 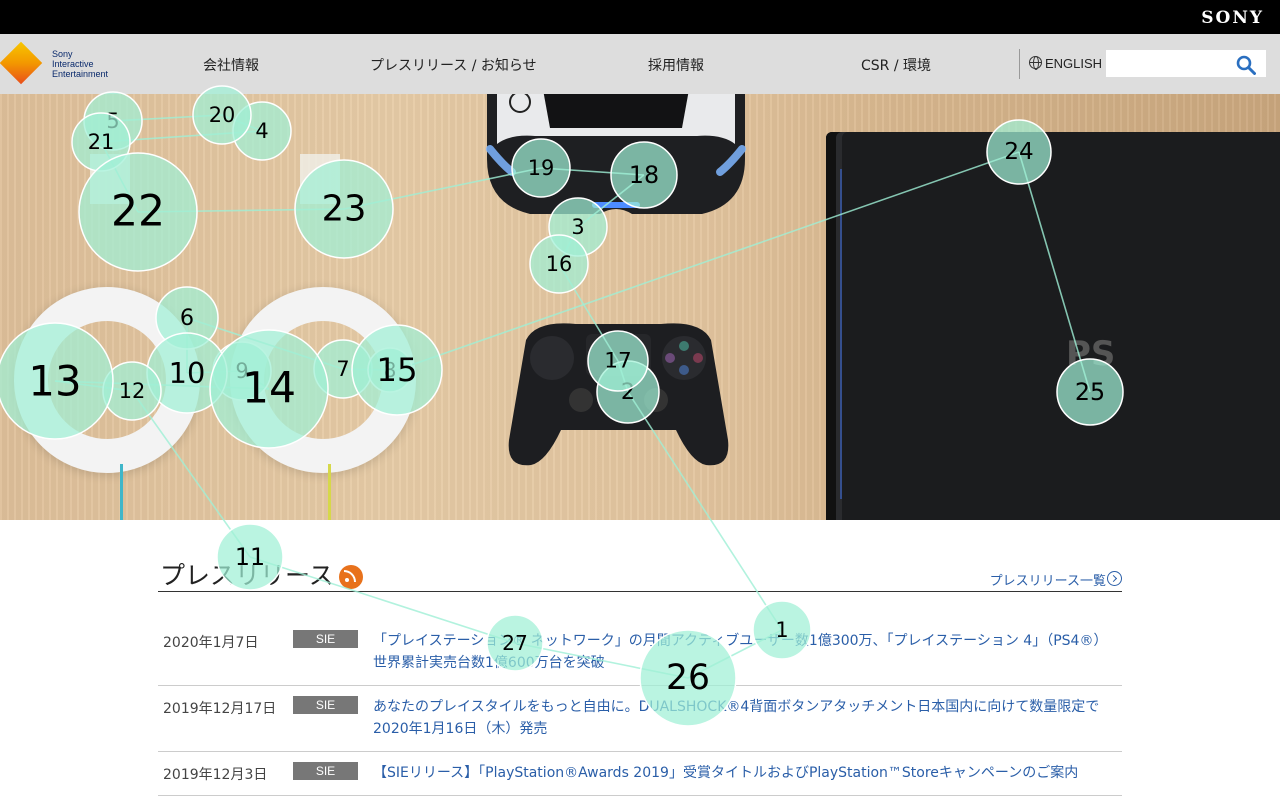 What do you see at coordinates (80, 64) in the screenshot?
I see `sie-logo-text: Sony Interactive Entertainment` at bounding box center [80, 64].